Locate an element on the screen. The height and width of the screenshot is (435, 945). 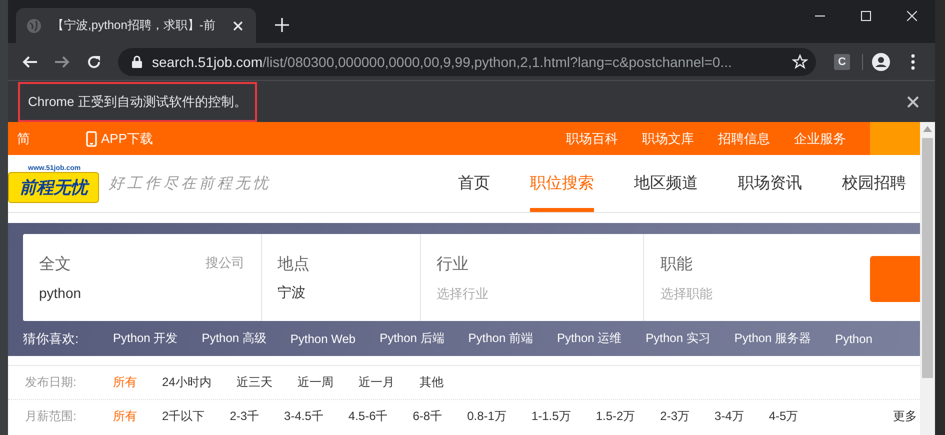
suggestion-link: Python 前端 is located at coordinates (500, 338).